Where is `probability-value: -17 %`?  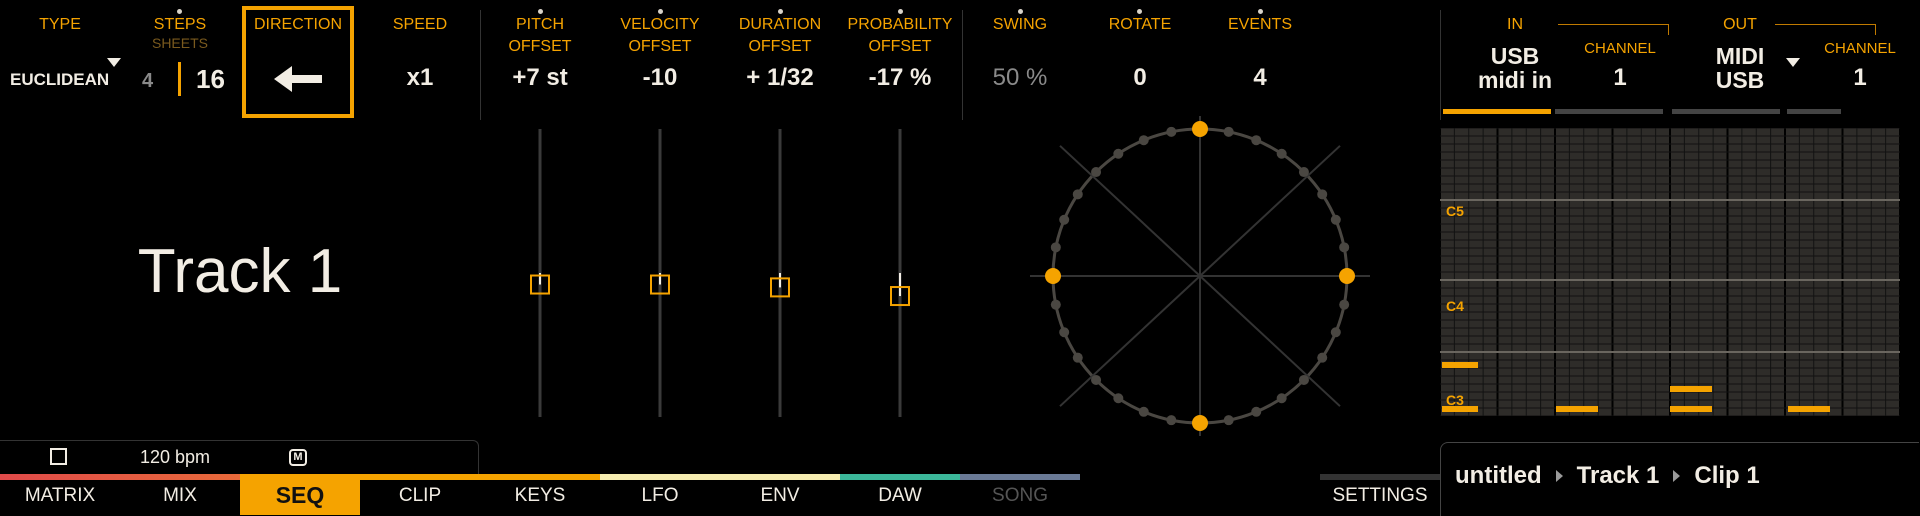 probability-value: -17 % is located at coordinates (900, 78).